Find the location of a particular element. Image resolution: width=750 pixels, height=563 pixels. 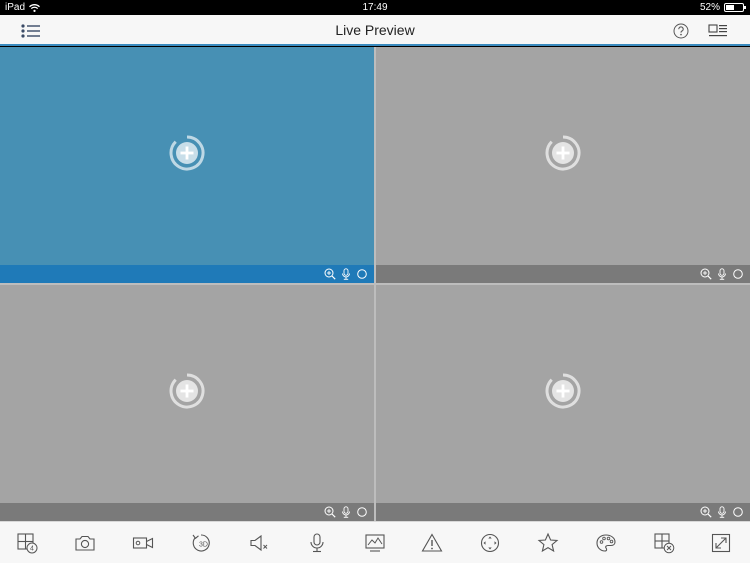

page-title: Live Preview is located at coordinates (375, 30).